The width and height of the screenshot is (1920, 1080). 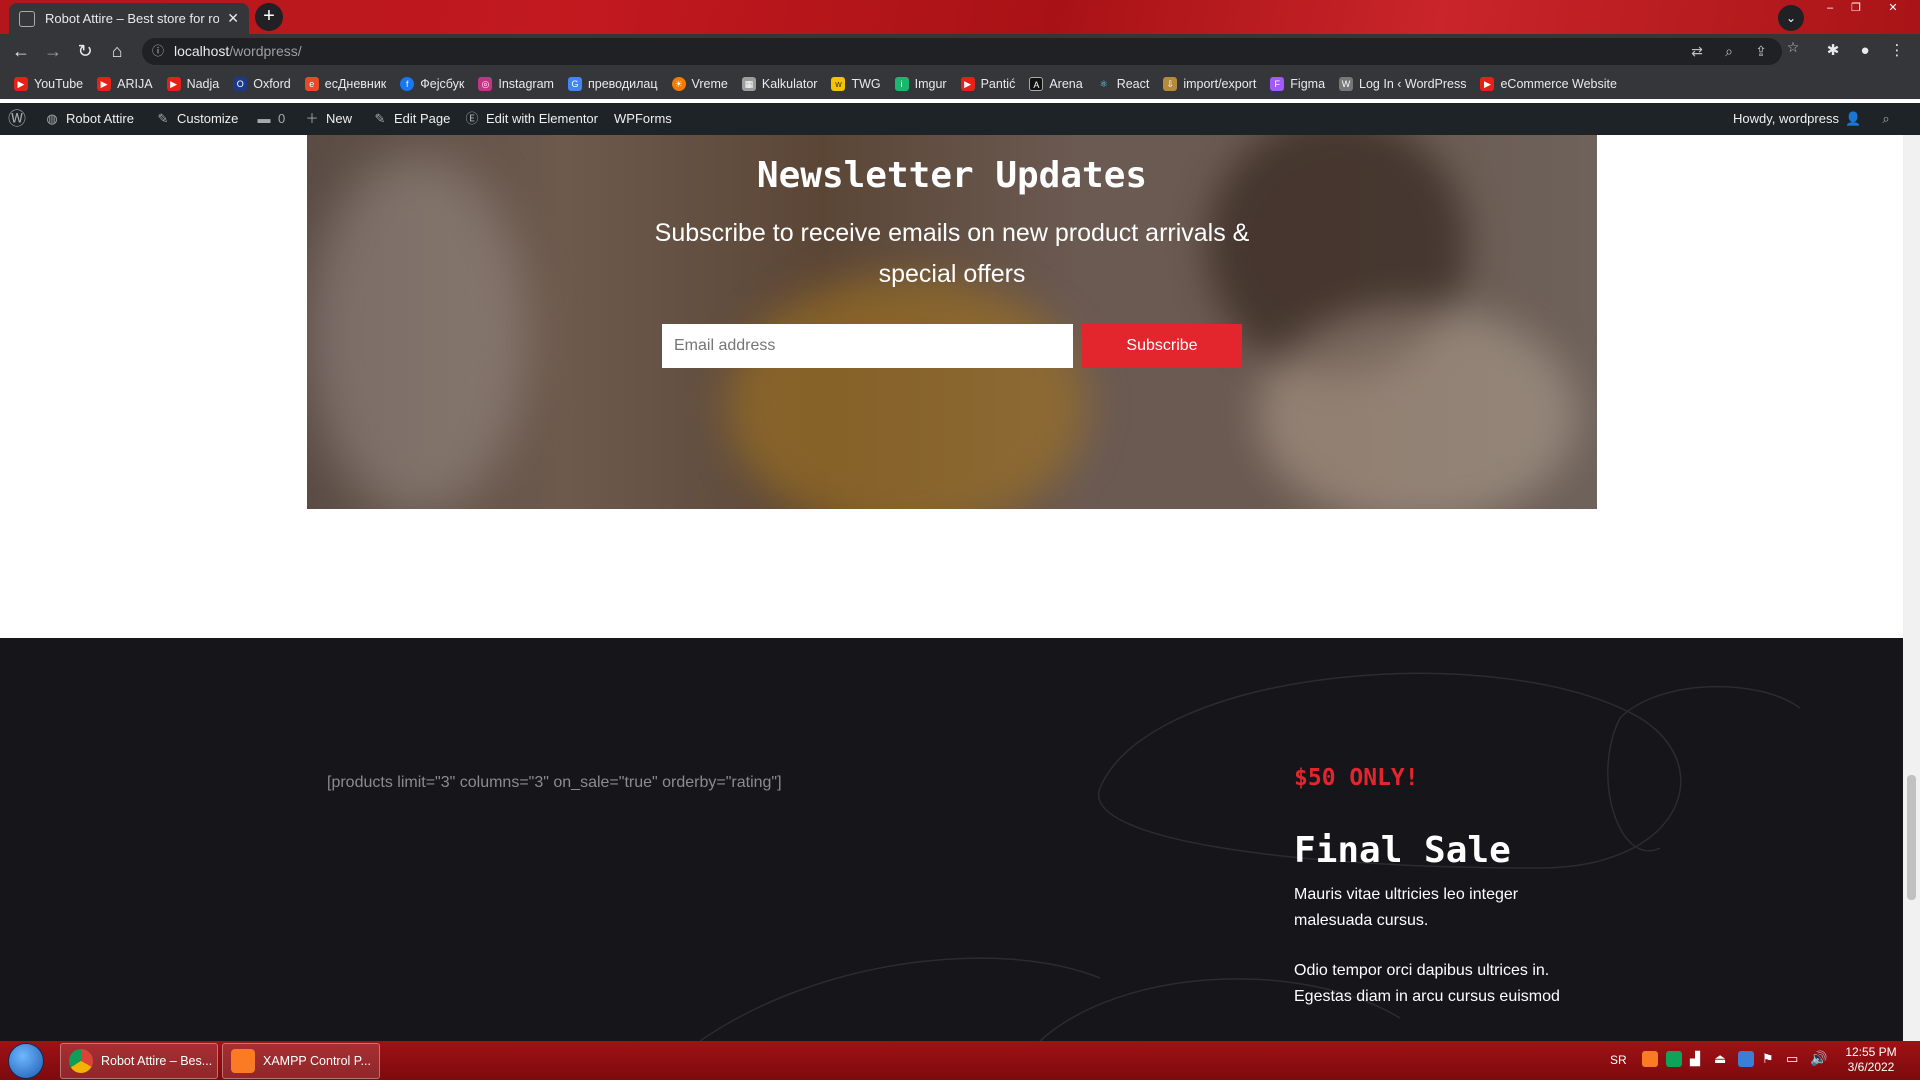 I want to click on newsletter-title: Newsletter Updates, so click(x=952, y=175).